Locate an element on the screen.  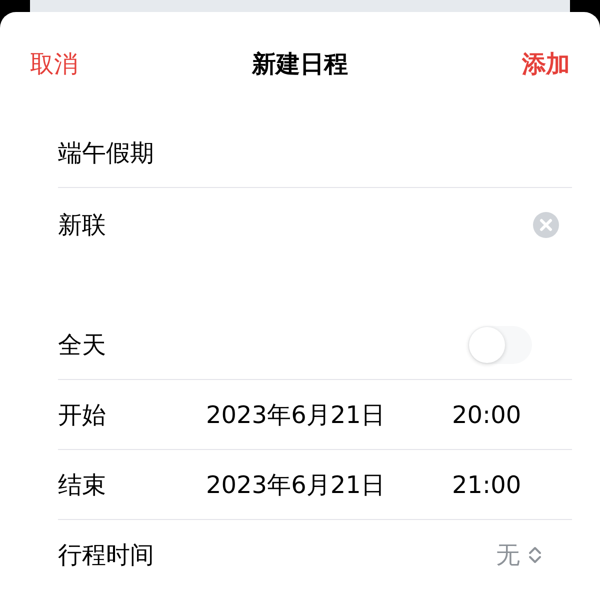
time-value: 21:00 is located at coordinates (487, 484).